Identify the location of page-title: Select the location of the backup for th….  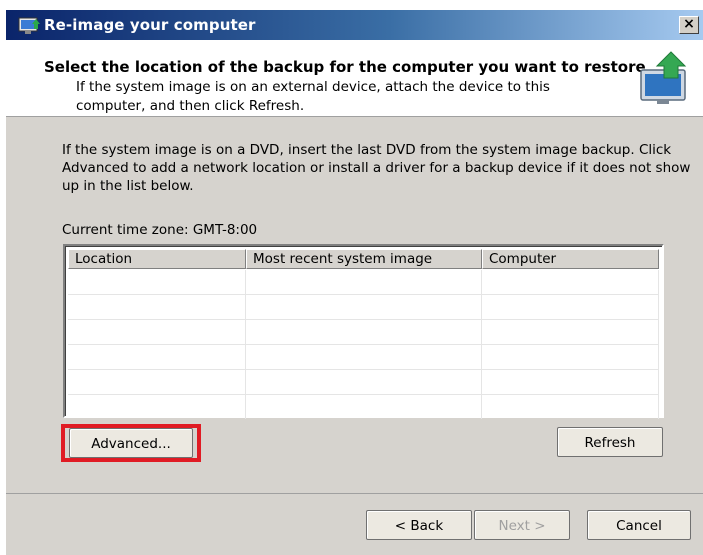
(345, 67).